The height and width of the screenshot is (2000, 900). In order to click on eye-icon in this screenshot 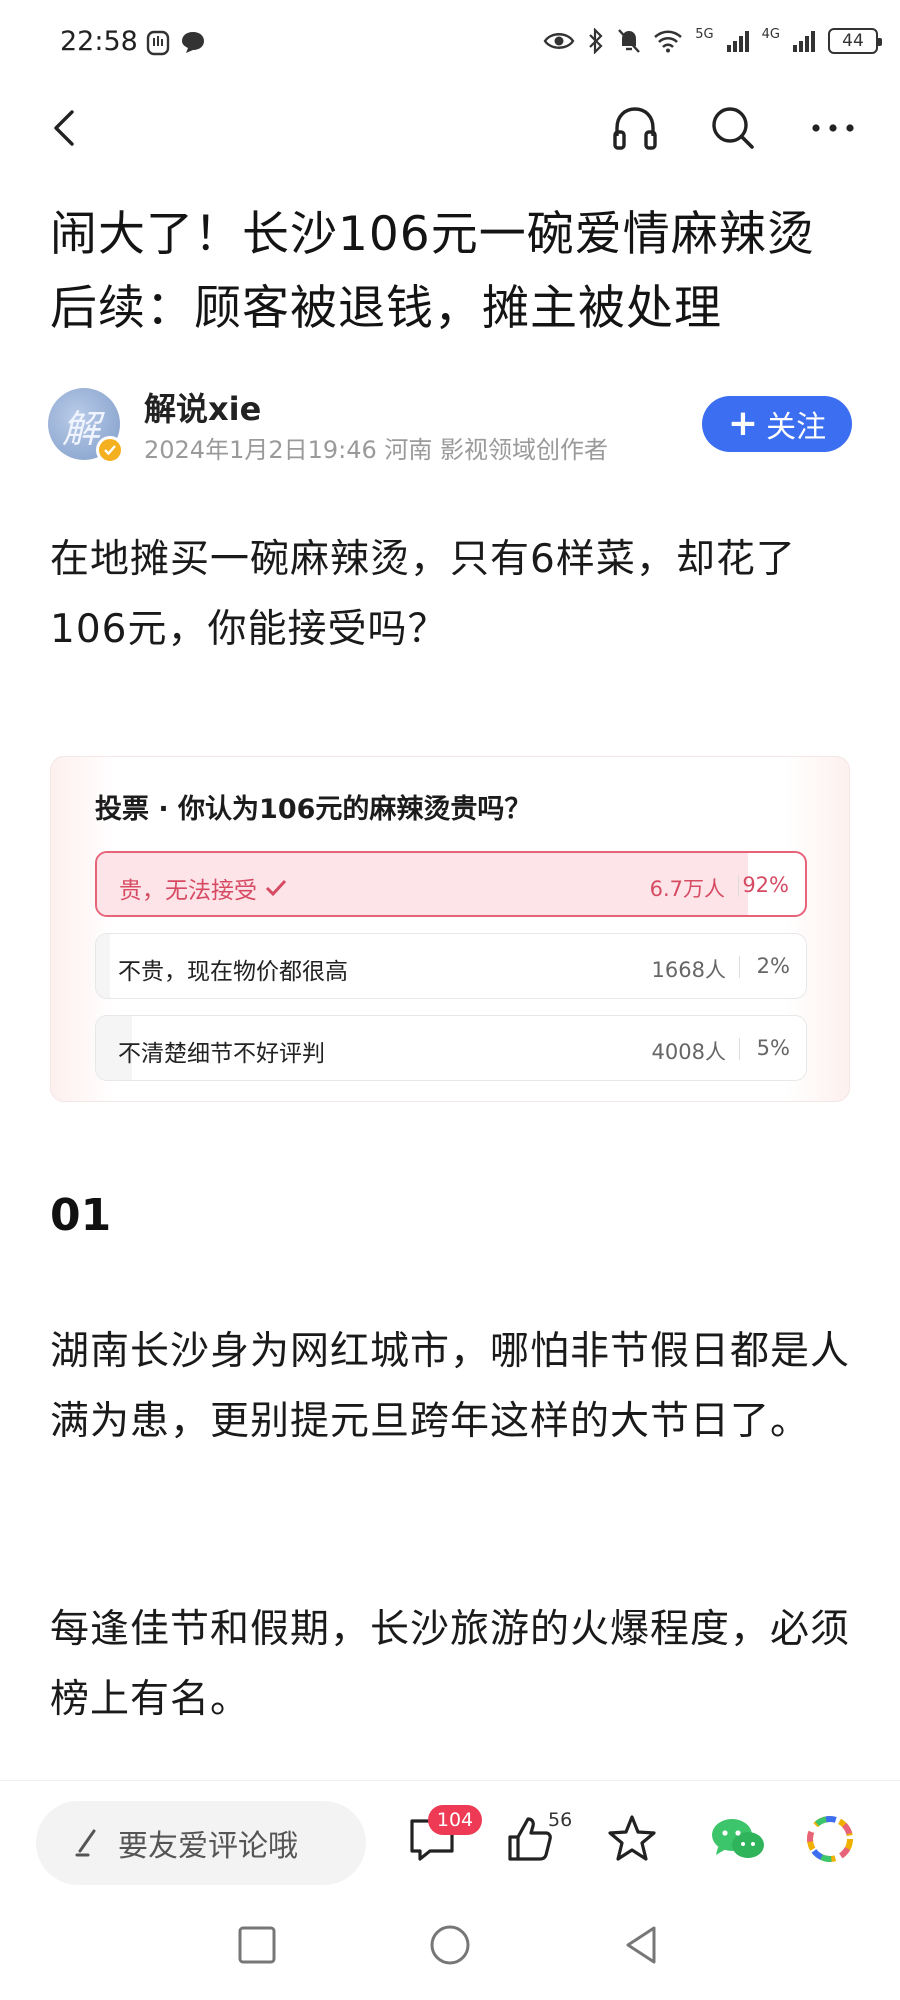, I will do `click(559, 41)`.